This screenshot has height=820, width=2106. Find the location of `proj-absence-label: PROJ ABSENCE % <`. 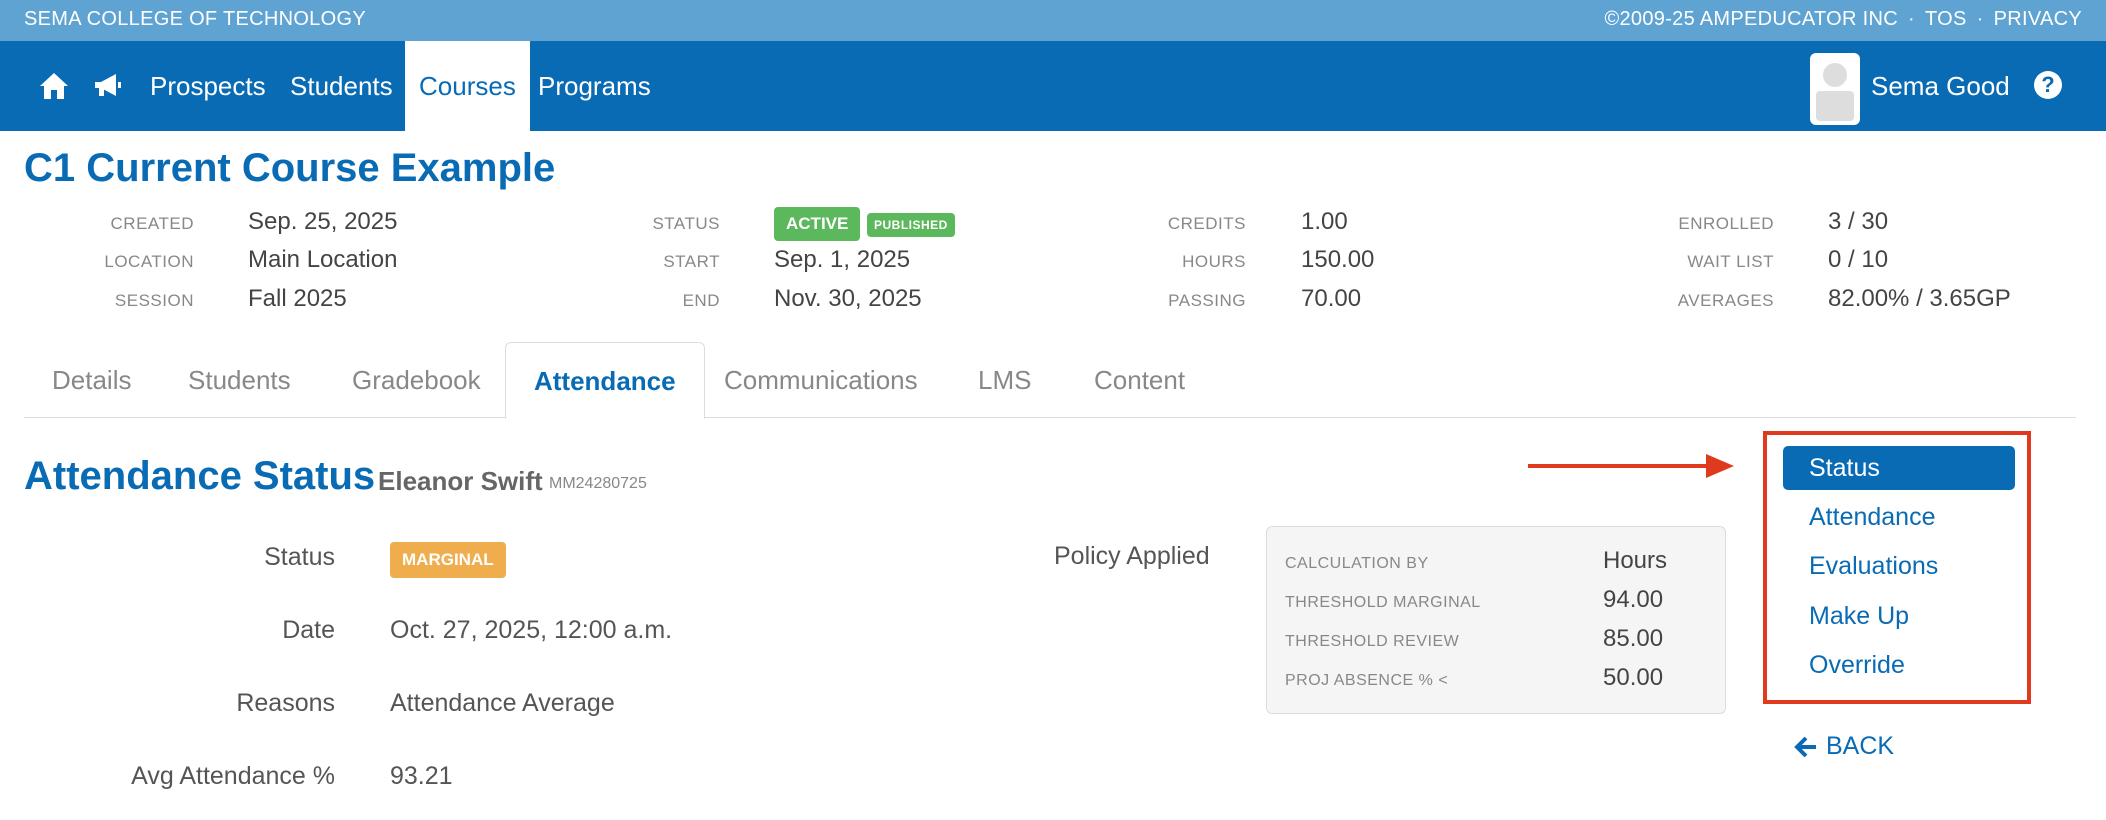

proj-absence-label: PROJ ABSENCE % < is located at coordinates (1367, 680).